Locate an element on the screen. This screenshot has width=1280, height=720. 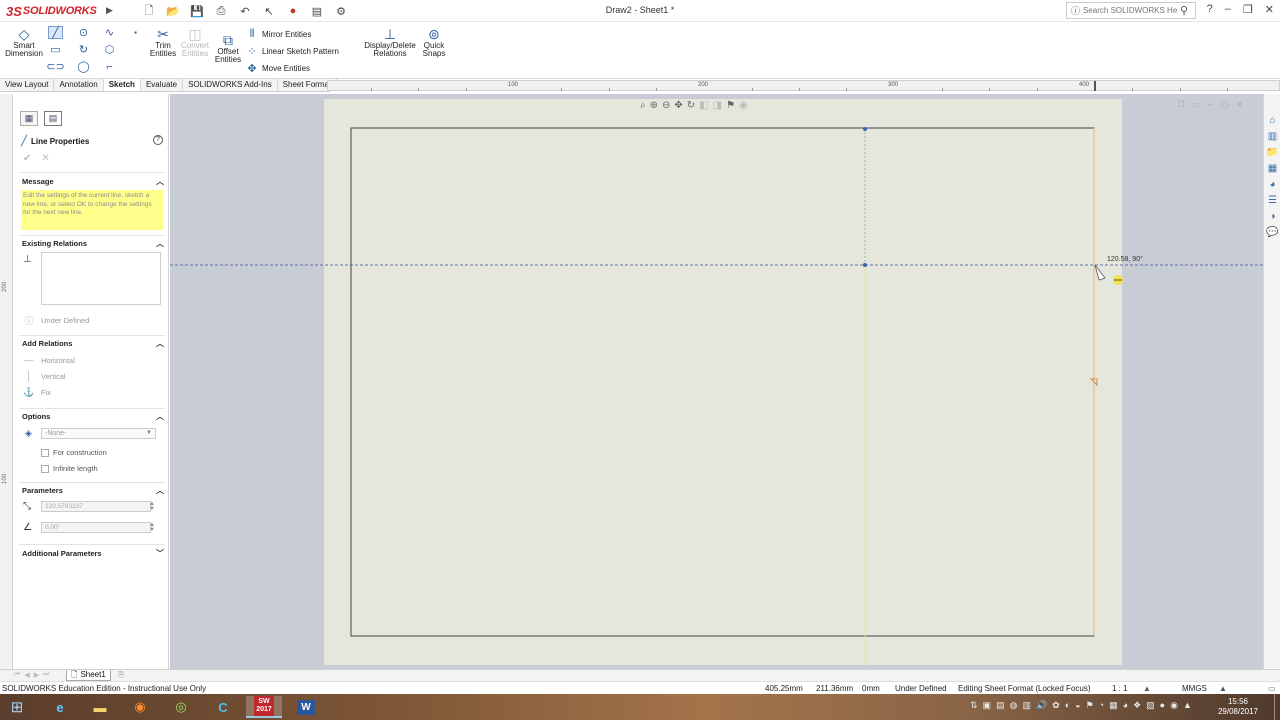
viewport-restore-icon: ❐ is located at coordinates (1181, 104).